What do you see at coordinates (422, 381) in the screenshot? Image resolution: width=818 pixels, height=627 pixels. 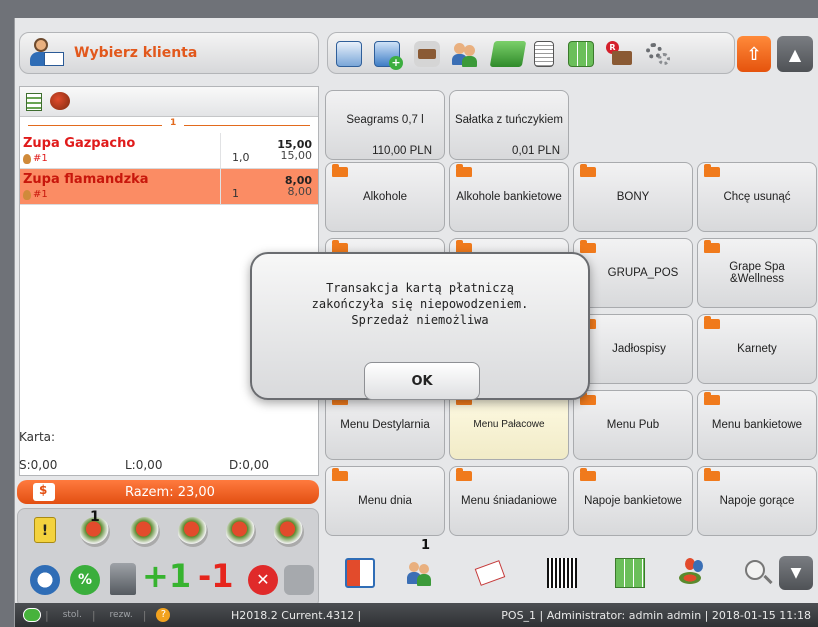 I see `ok-button: OK` at bounding box center [422, 381].